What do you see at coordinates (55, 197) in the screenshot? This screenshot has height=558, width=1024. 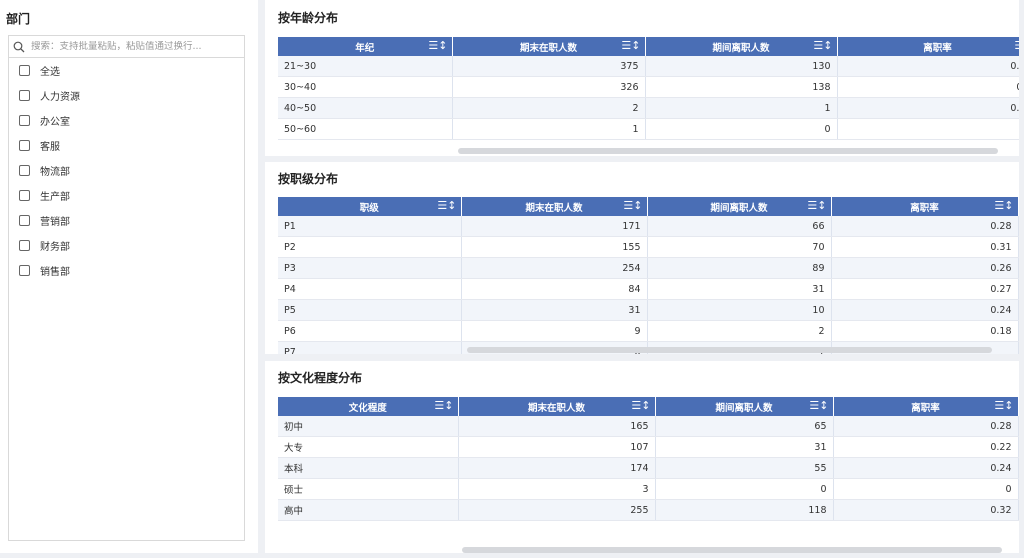 I see `department-option-label: 生产部` at bounding box center [55, 197].